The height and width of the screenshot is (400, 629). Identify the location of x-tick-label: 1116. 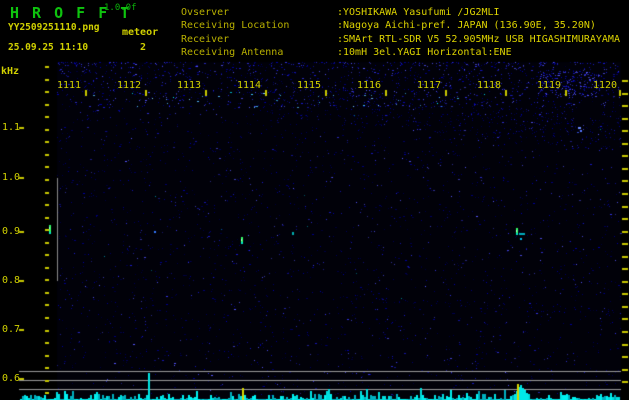
(369, 85).